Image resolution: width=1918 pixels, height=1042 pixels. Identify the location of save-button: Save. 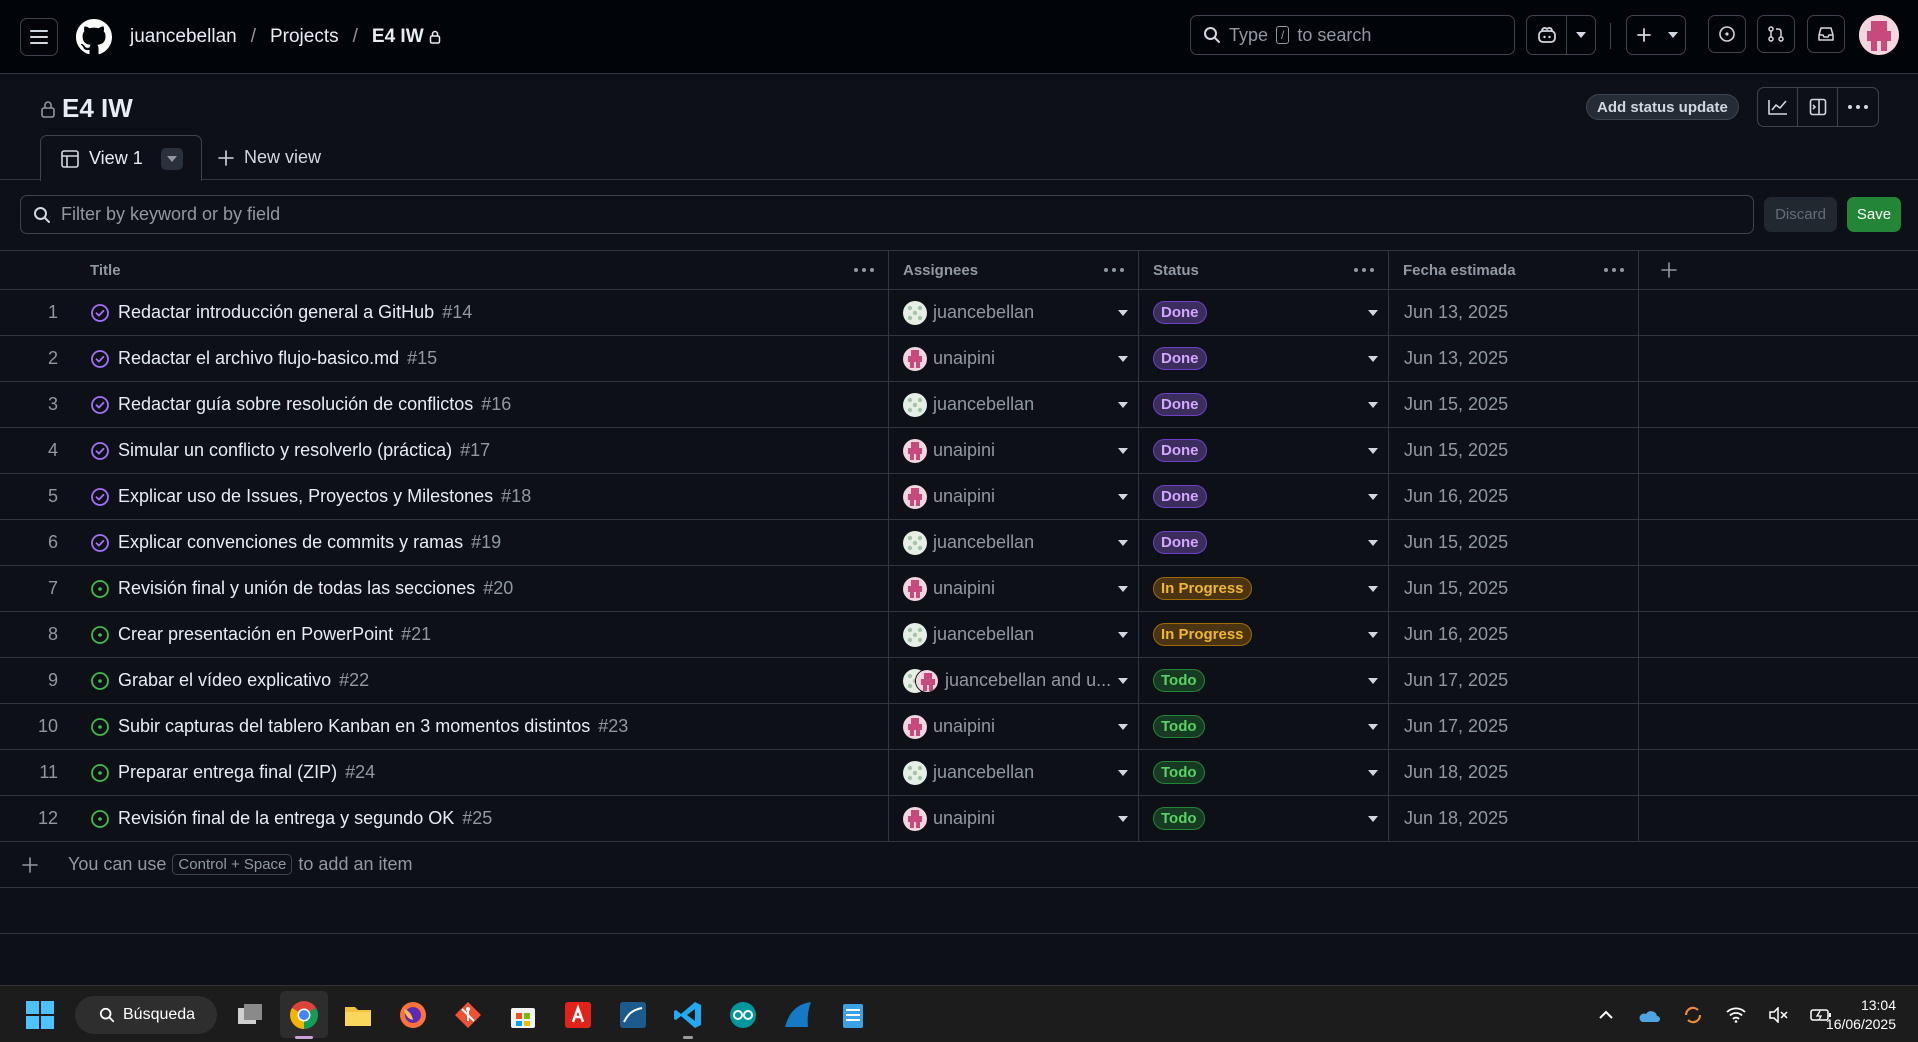
(1874, 214).